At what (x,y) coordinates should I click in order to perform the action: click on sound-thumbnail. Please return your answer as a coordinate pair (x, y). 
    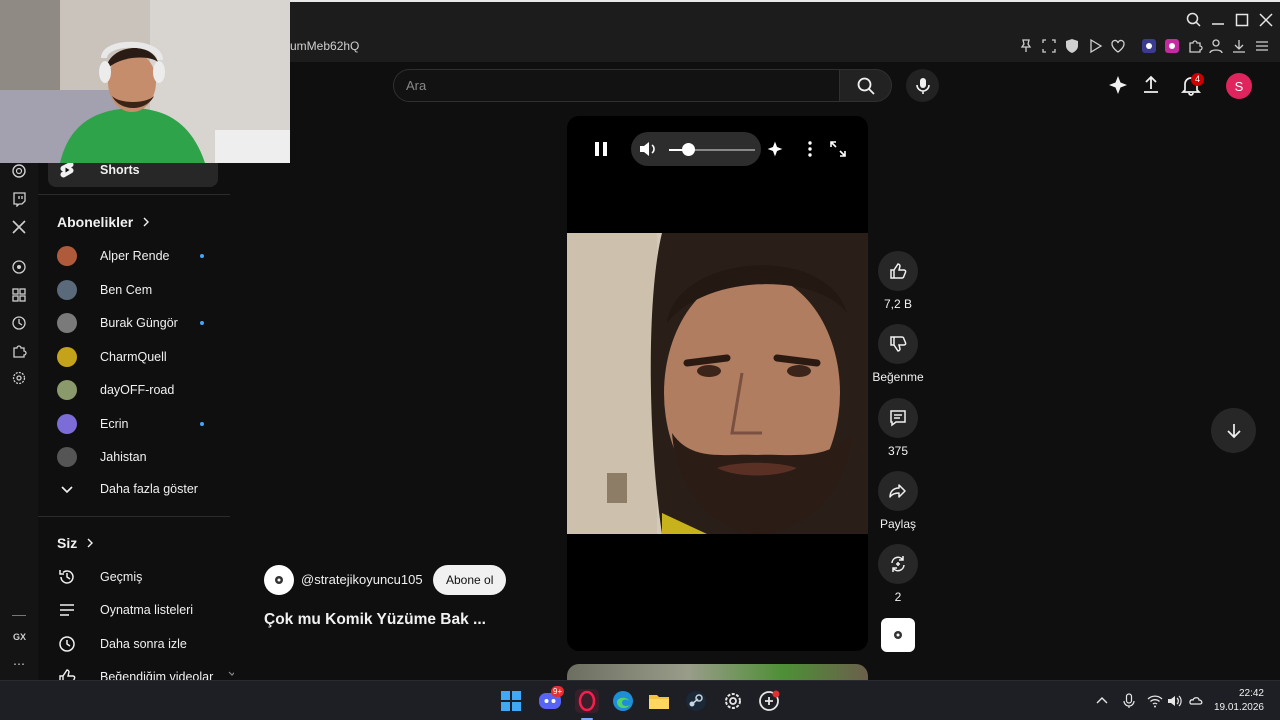
    Looking at the image, I should click on (898, 635).